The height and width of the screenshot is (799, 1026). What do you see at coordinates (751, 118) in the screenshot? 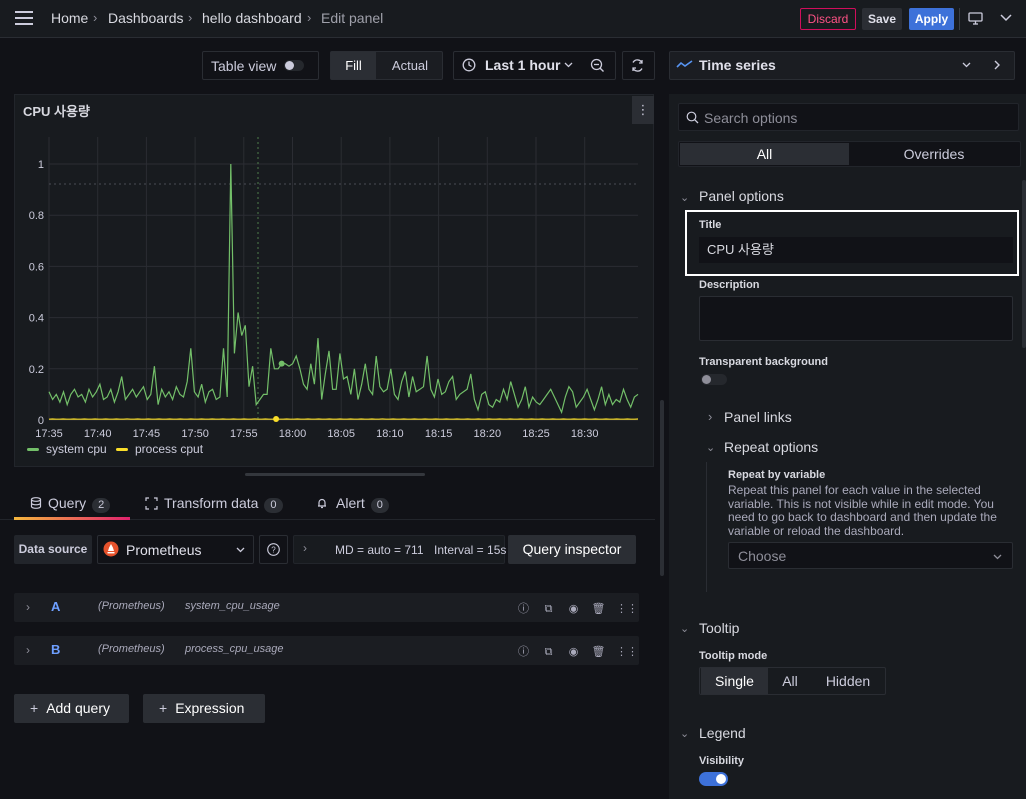
I see `search-placeholder: Search options` at bounding box center [751, 118].